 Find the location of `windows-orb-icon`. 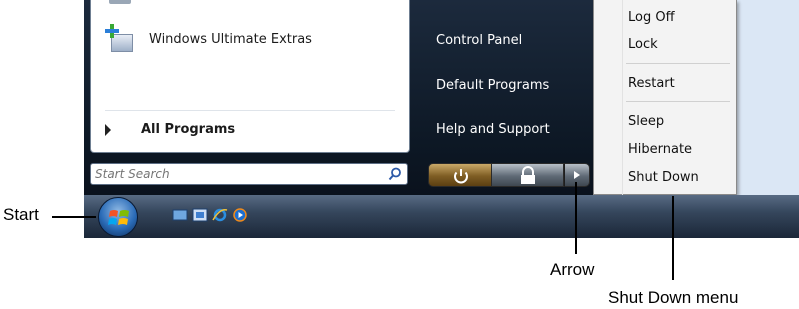

windows-orb-icon is located at coordinates (118, 217).